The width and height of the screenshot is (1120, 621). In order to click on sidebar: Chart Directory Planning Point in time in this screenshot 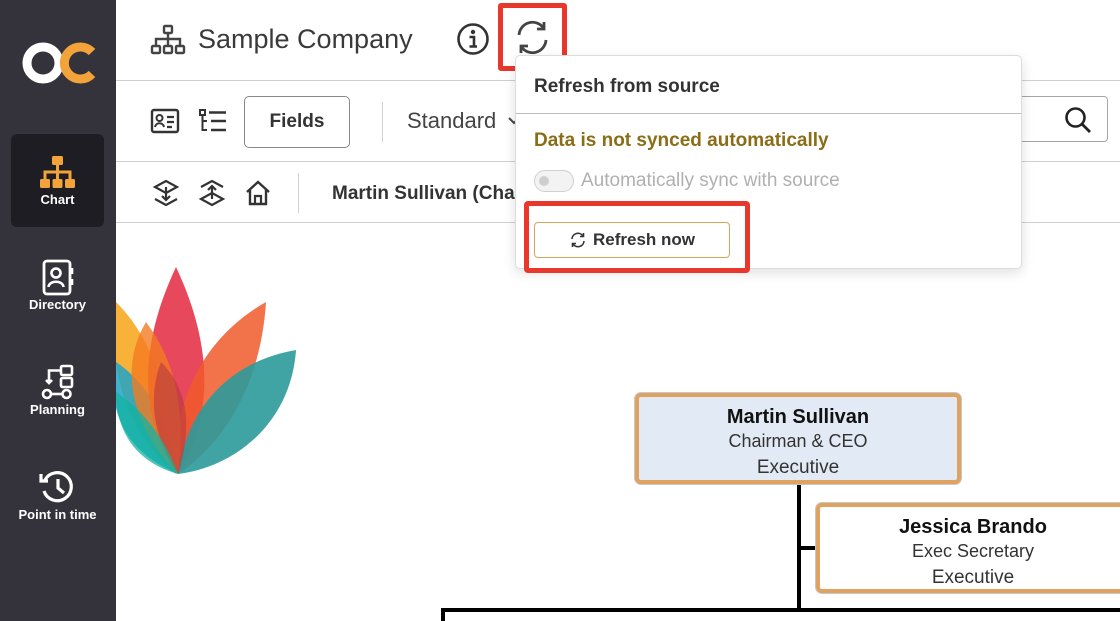, I will do `click(58, 310)`.